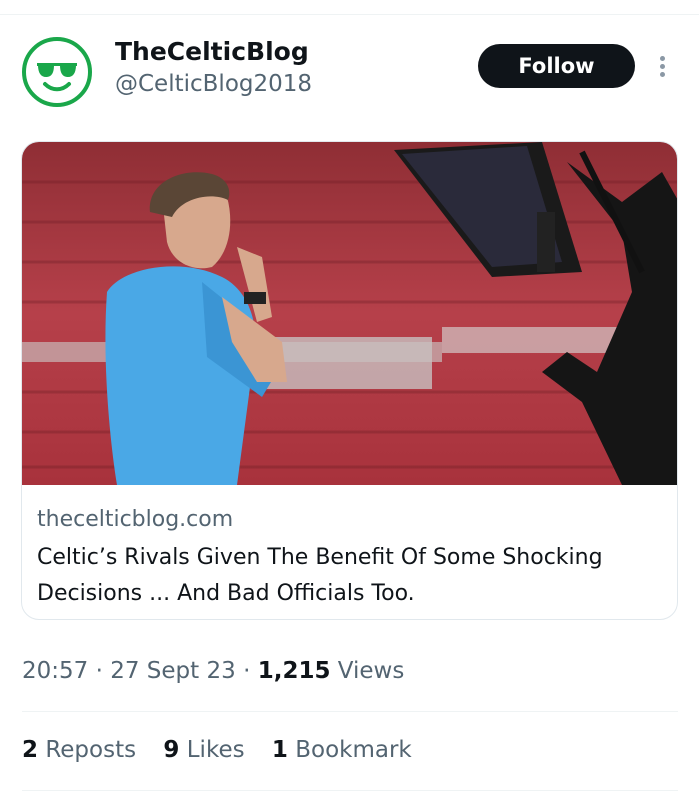 The width and height of the screenshot is (699, 800). Describe the element at coordinates (171, 750) in the screenshot. I see `likes-count: 9` at that location.